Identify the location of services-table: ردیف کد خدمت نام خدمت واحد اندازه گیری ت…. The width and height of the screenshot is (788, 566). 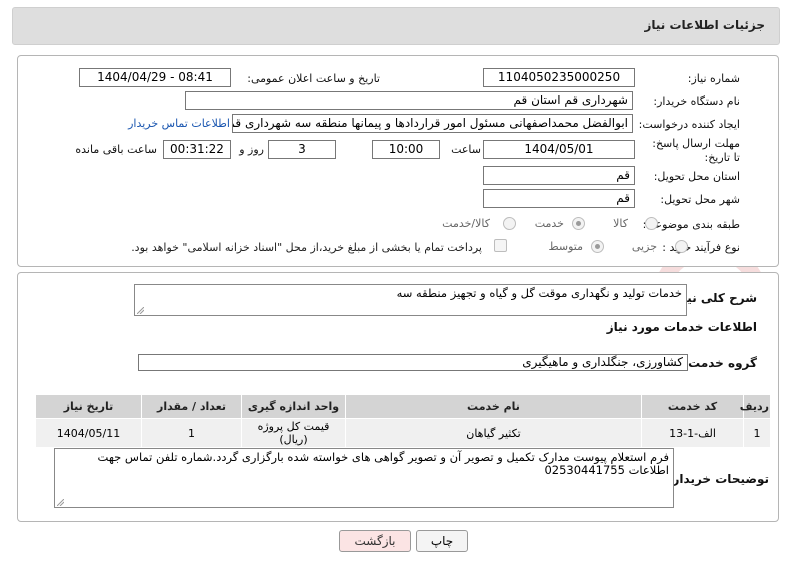
(403, 421).